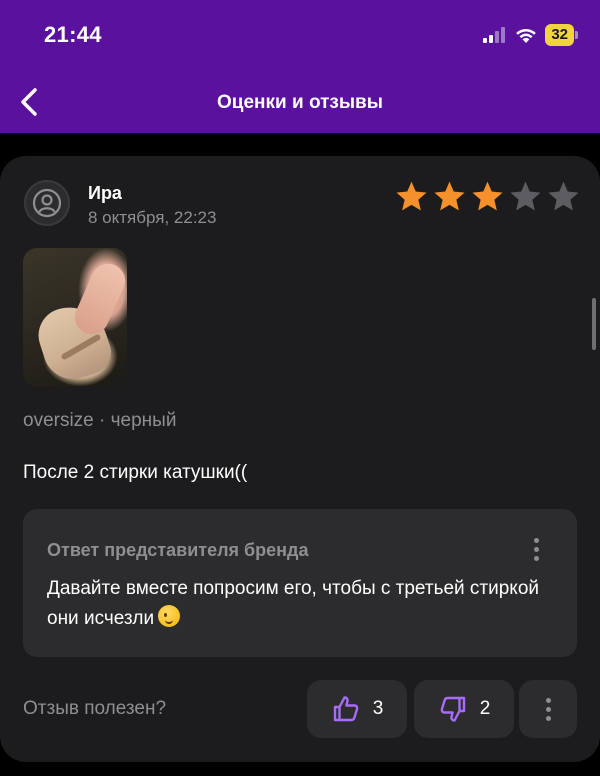  What do you see at coordinates (346, 709) in the screenshot?
I see `thumbs-up-icon` at bounding box center [346, 709].